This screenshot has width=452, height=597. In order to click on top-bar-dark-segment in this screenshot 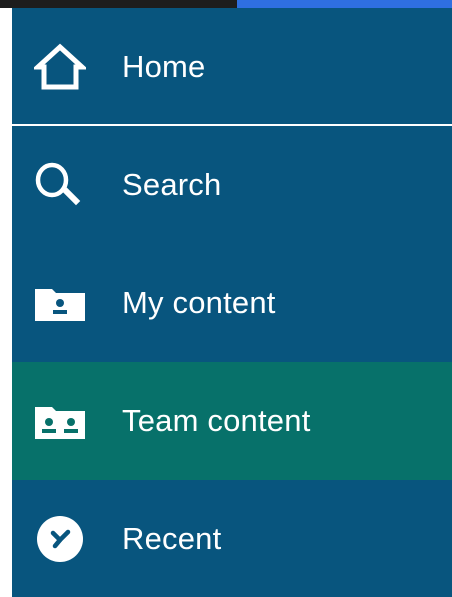, I will do `click(118, 4)`.